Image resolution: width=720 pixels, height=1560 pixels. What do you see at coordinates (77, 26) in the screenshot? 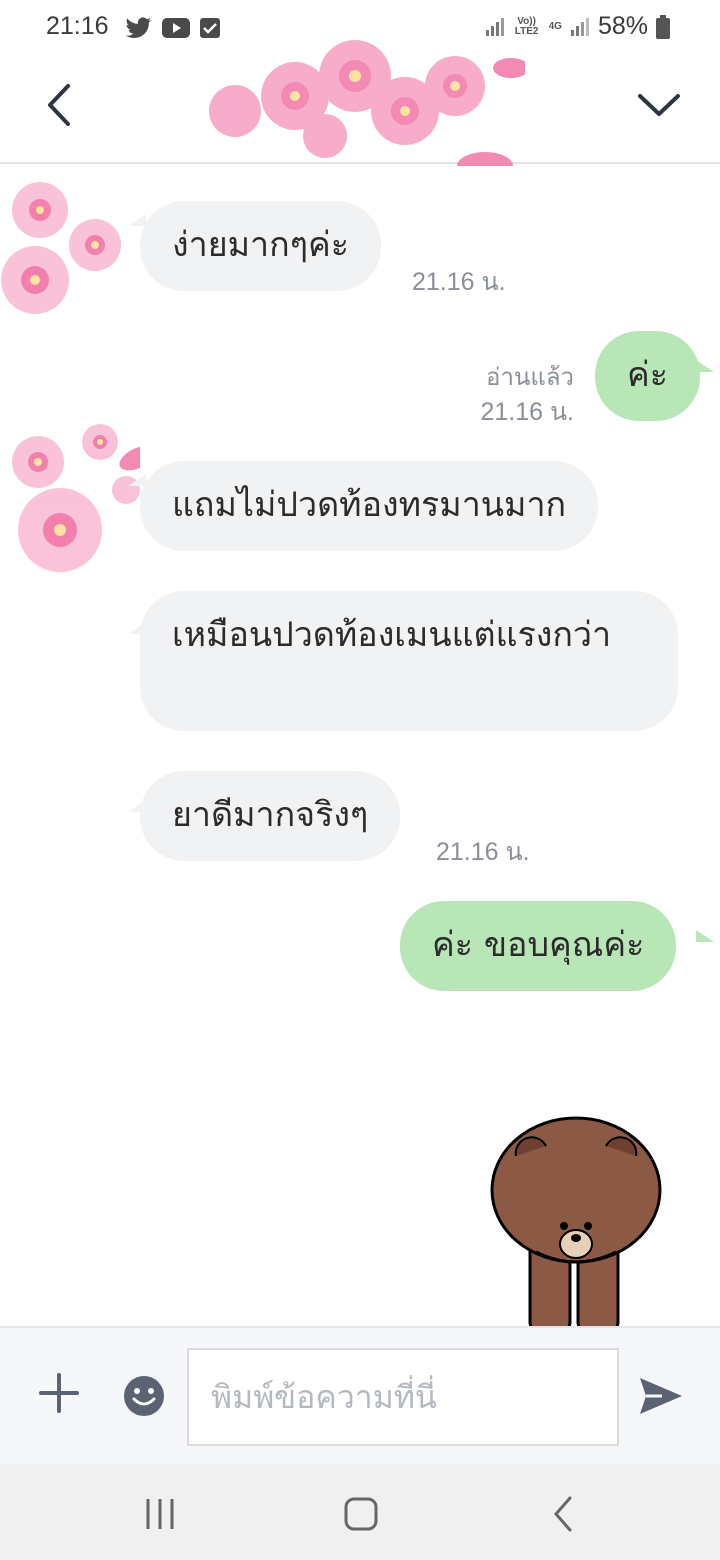
I see `status-time: 21:16` at bounding box center [77, 26].